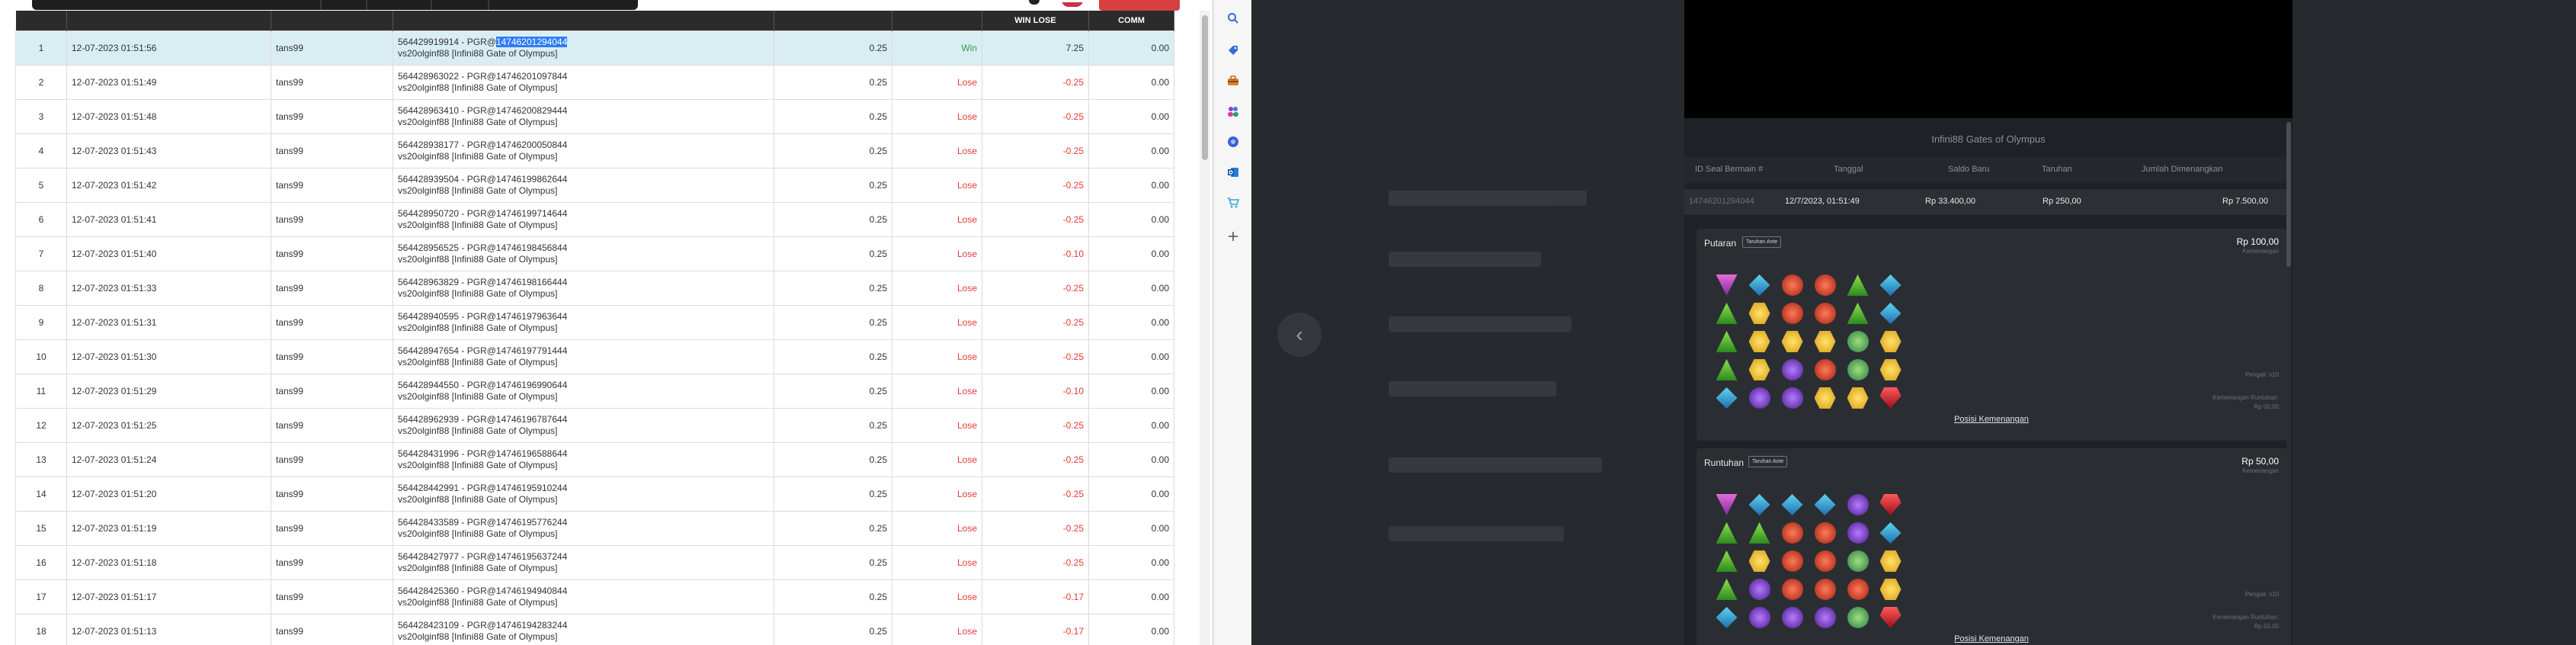 This screenshot has height=645, width=2576. I want to click on copilot-icon, so click(1233, 142).